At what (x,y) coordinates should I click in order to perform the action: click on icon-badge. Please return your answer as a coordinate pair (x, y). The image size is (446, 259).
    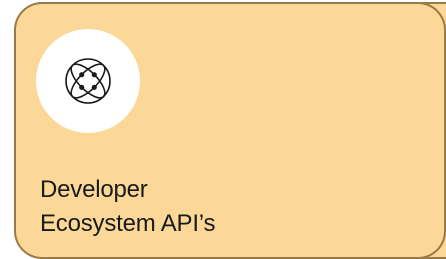
    Looking at the image, I should click on (88, 81).